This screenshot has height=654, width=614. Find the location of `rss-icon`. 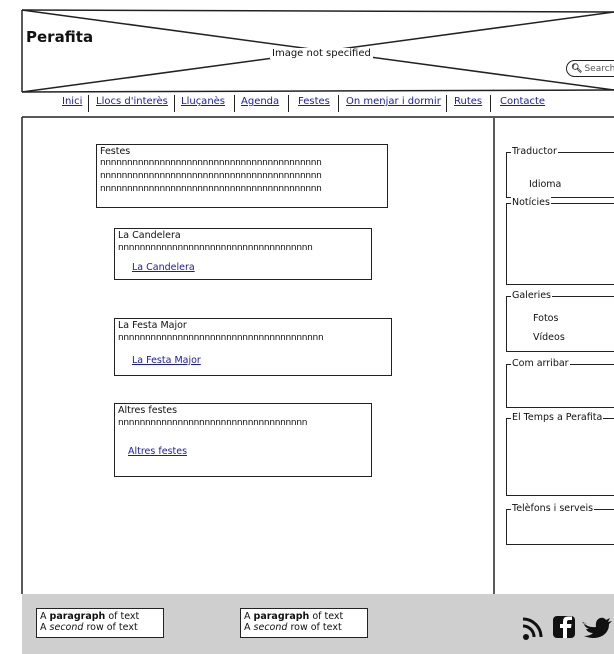

rss-icon is located at coordinates (532, 628).